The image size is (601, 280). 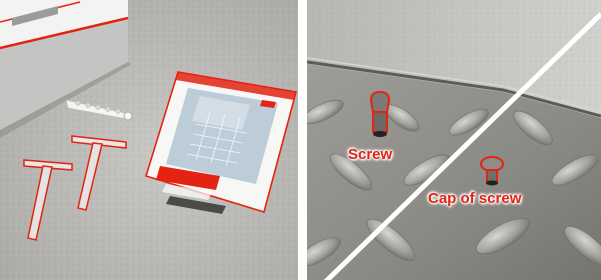 I want to click on screw-label: Screw, so click(x=370, y=154).